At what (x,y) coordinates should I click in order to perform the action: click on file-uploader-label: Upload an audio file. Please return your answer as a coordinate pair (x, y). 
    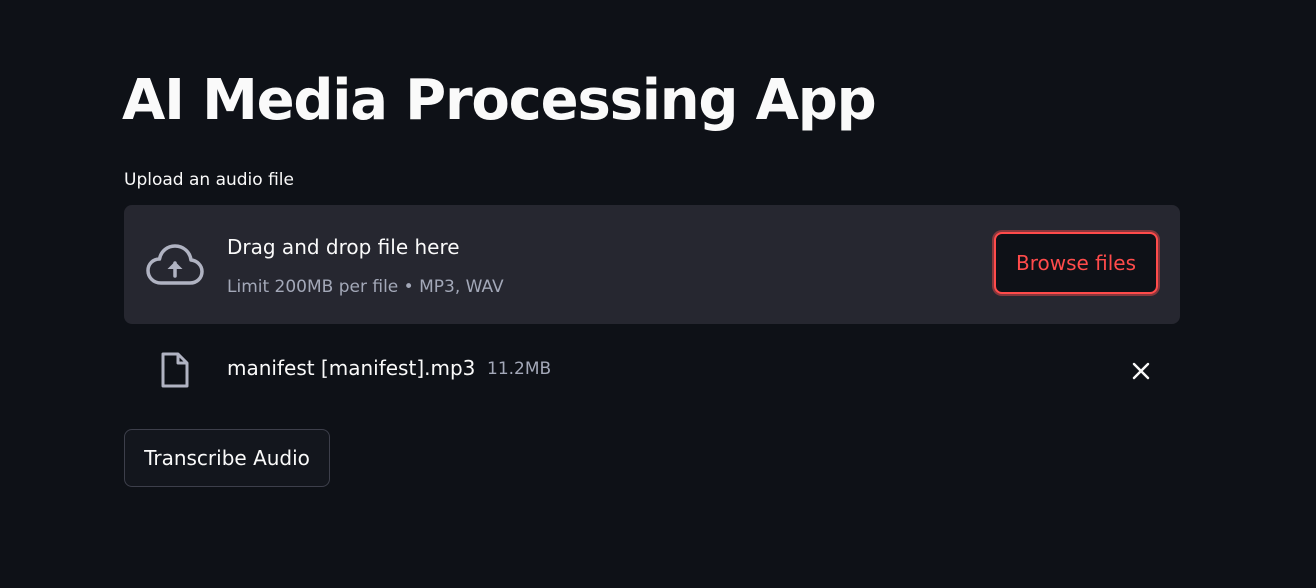
    Looking at the image, I should click on (209, 180).